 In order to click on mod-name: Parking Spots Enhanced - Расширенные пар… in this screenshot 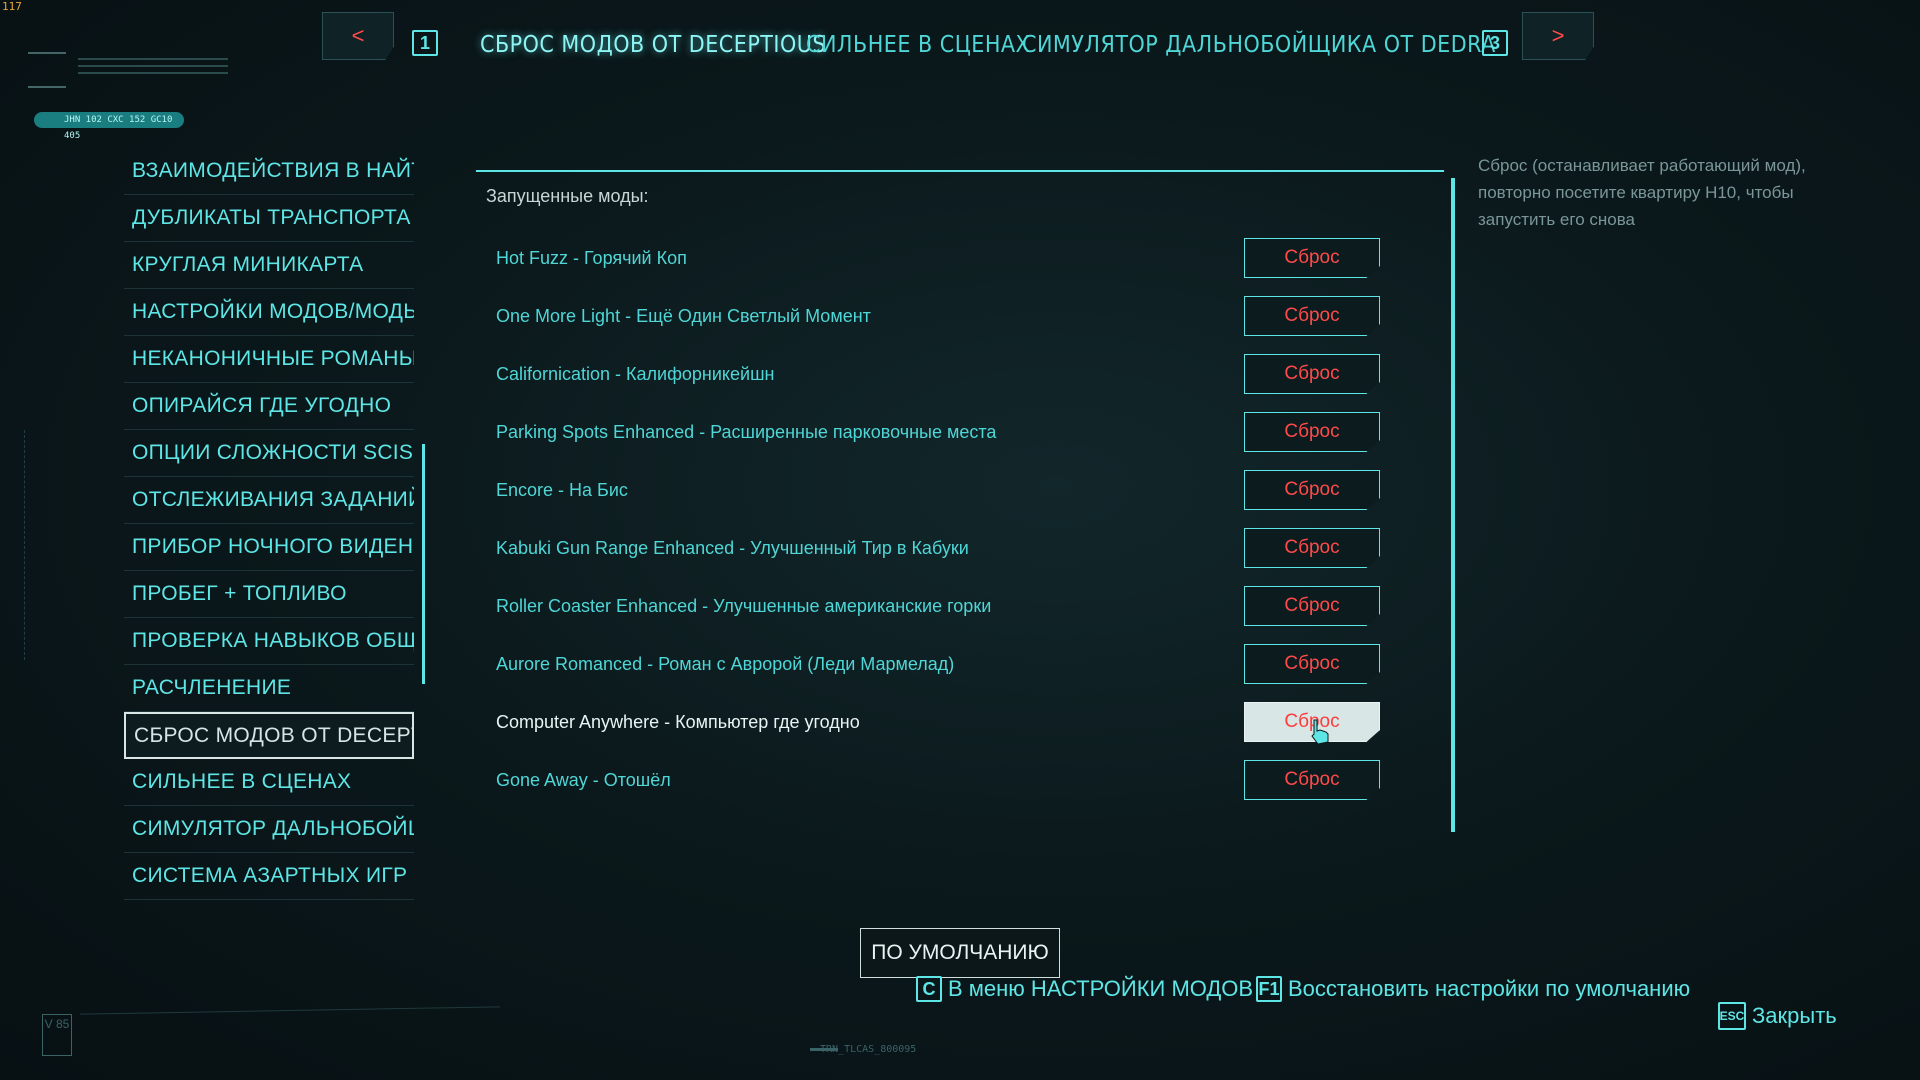, I will do `click(746, 432)`.